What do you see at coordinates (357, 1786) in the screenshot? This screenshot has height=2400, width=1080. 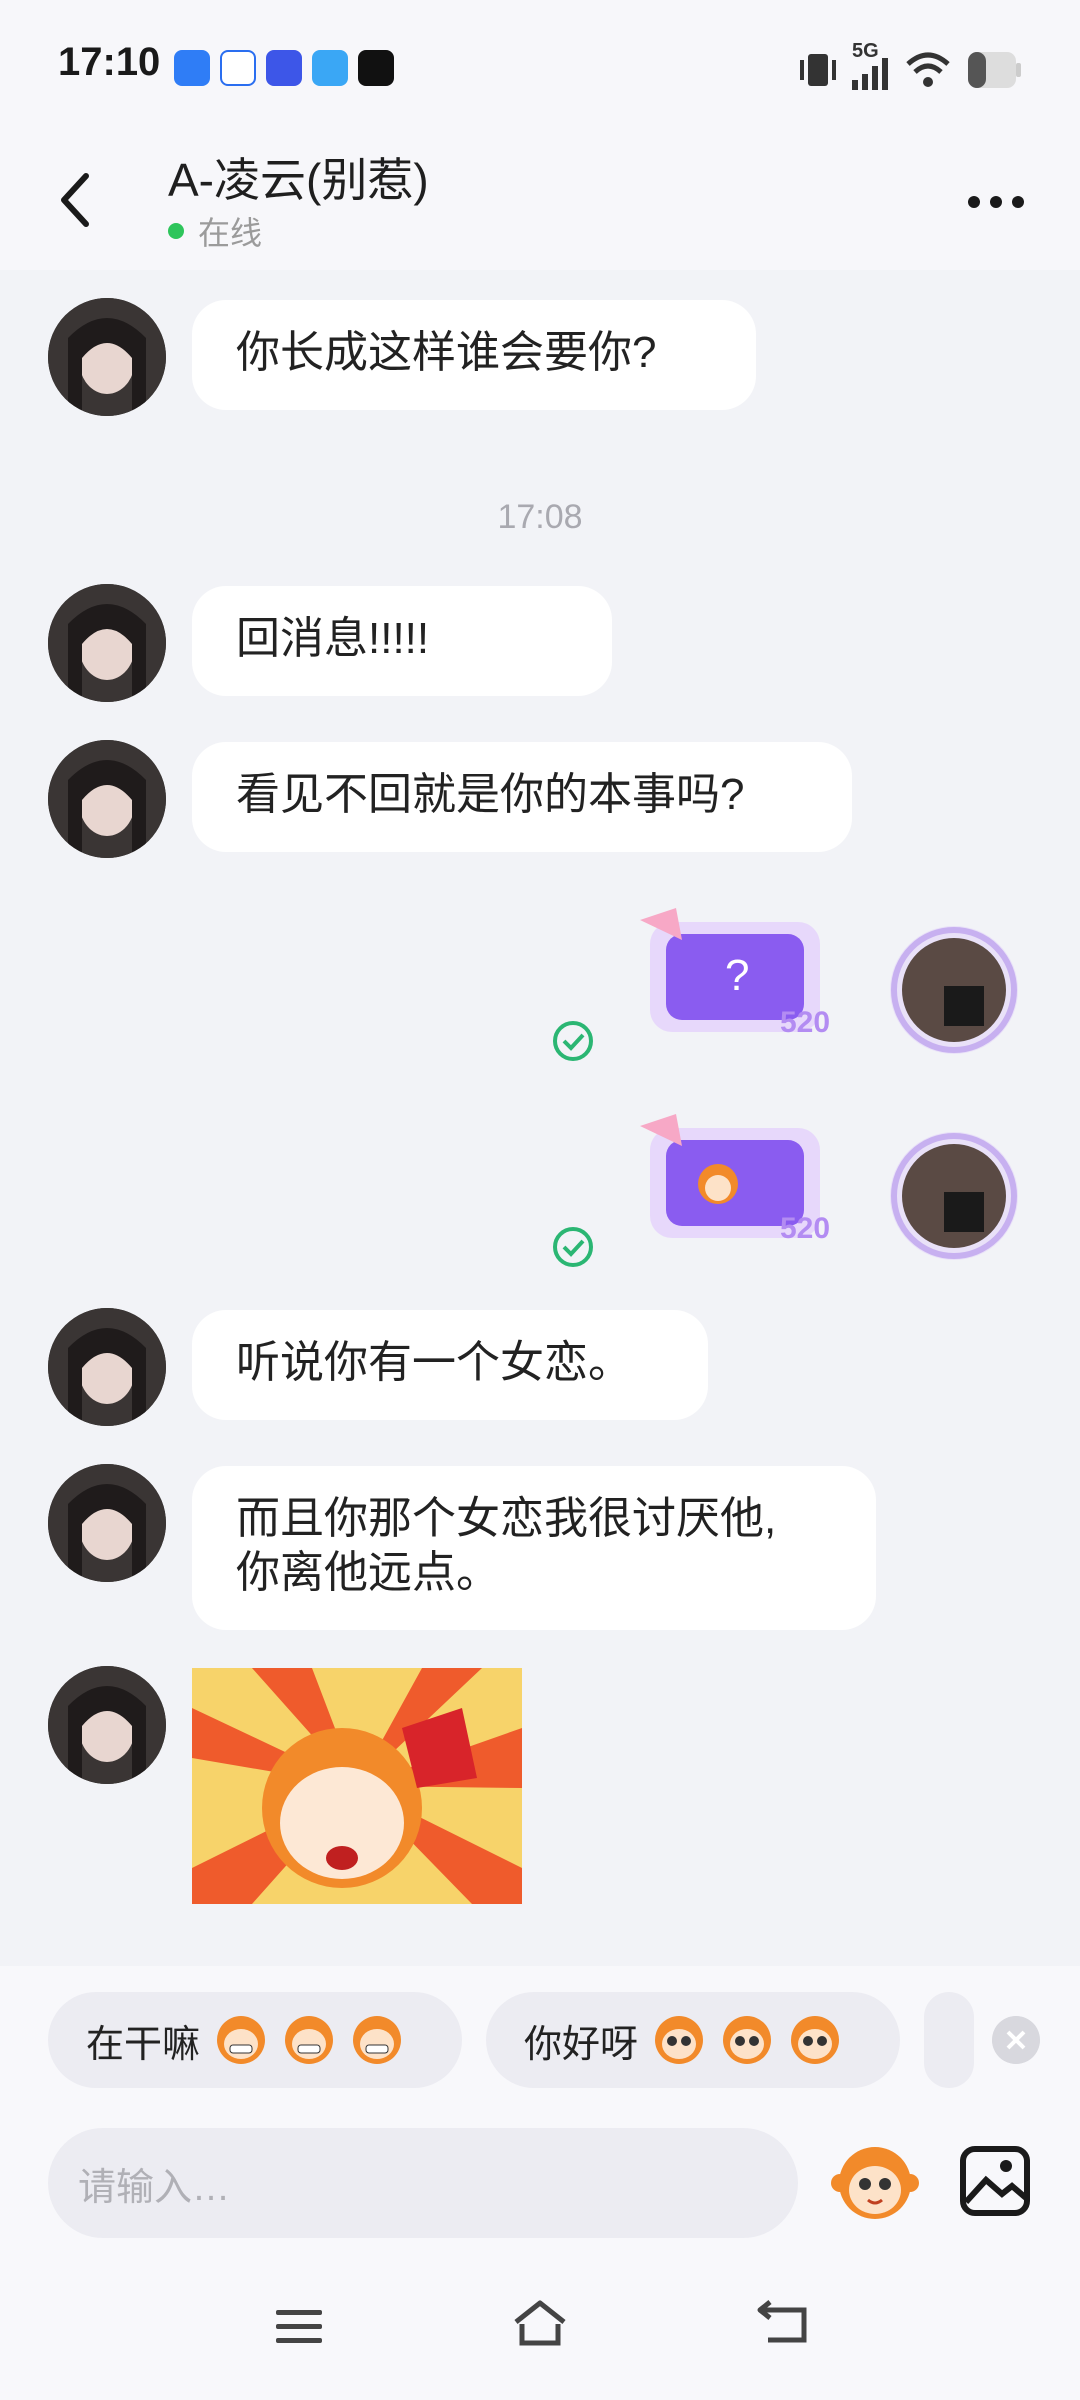 I see `sticker-image` at bounding box center [357, 1786].